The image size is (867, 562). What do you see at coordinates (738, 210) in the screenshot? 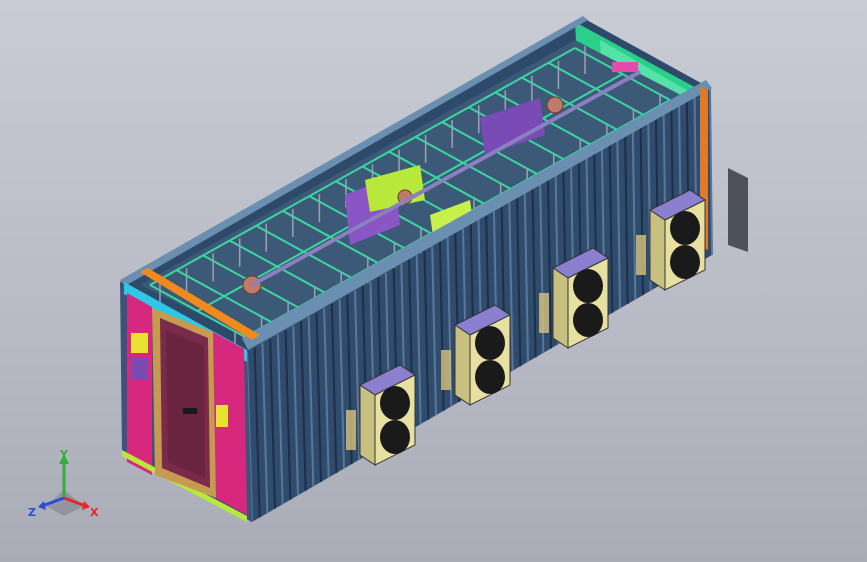
I see `ground-shadow` at bounding box center [738, 210].